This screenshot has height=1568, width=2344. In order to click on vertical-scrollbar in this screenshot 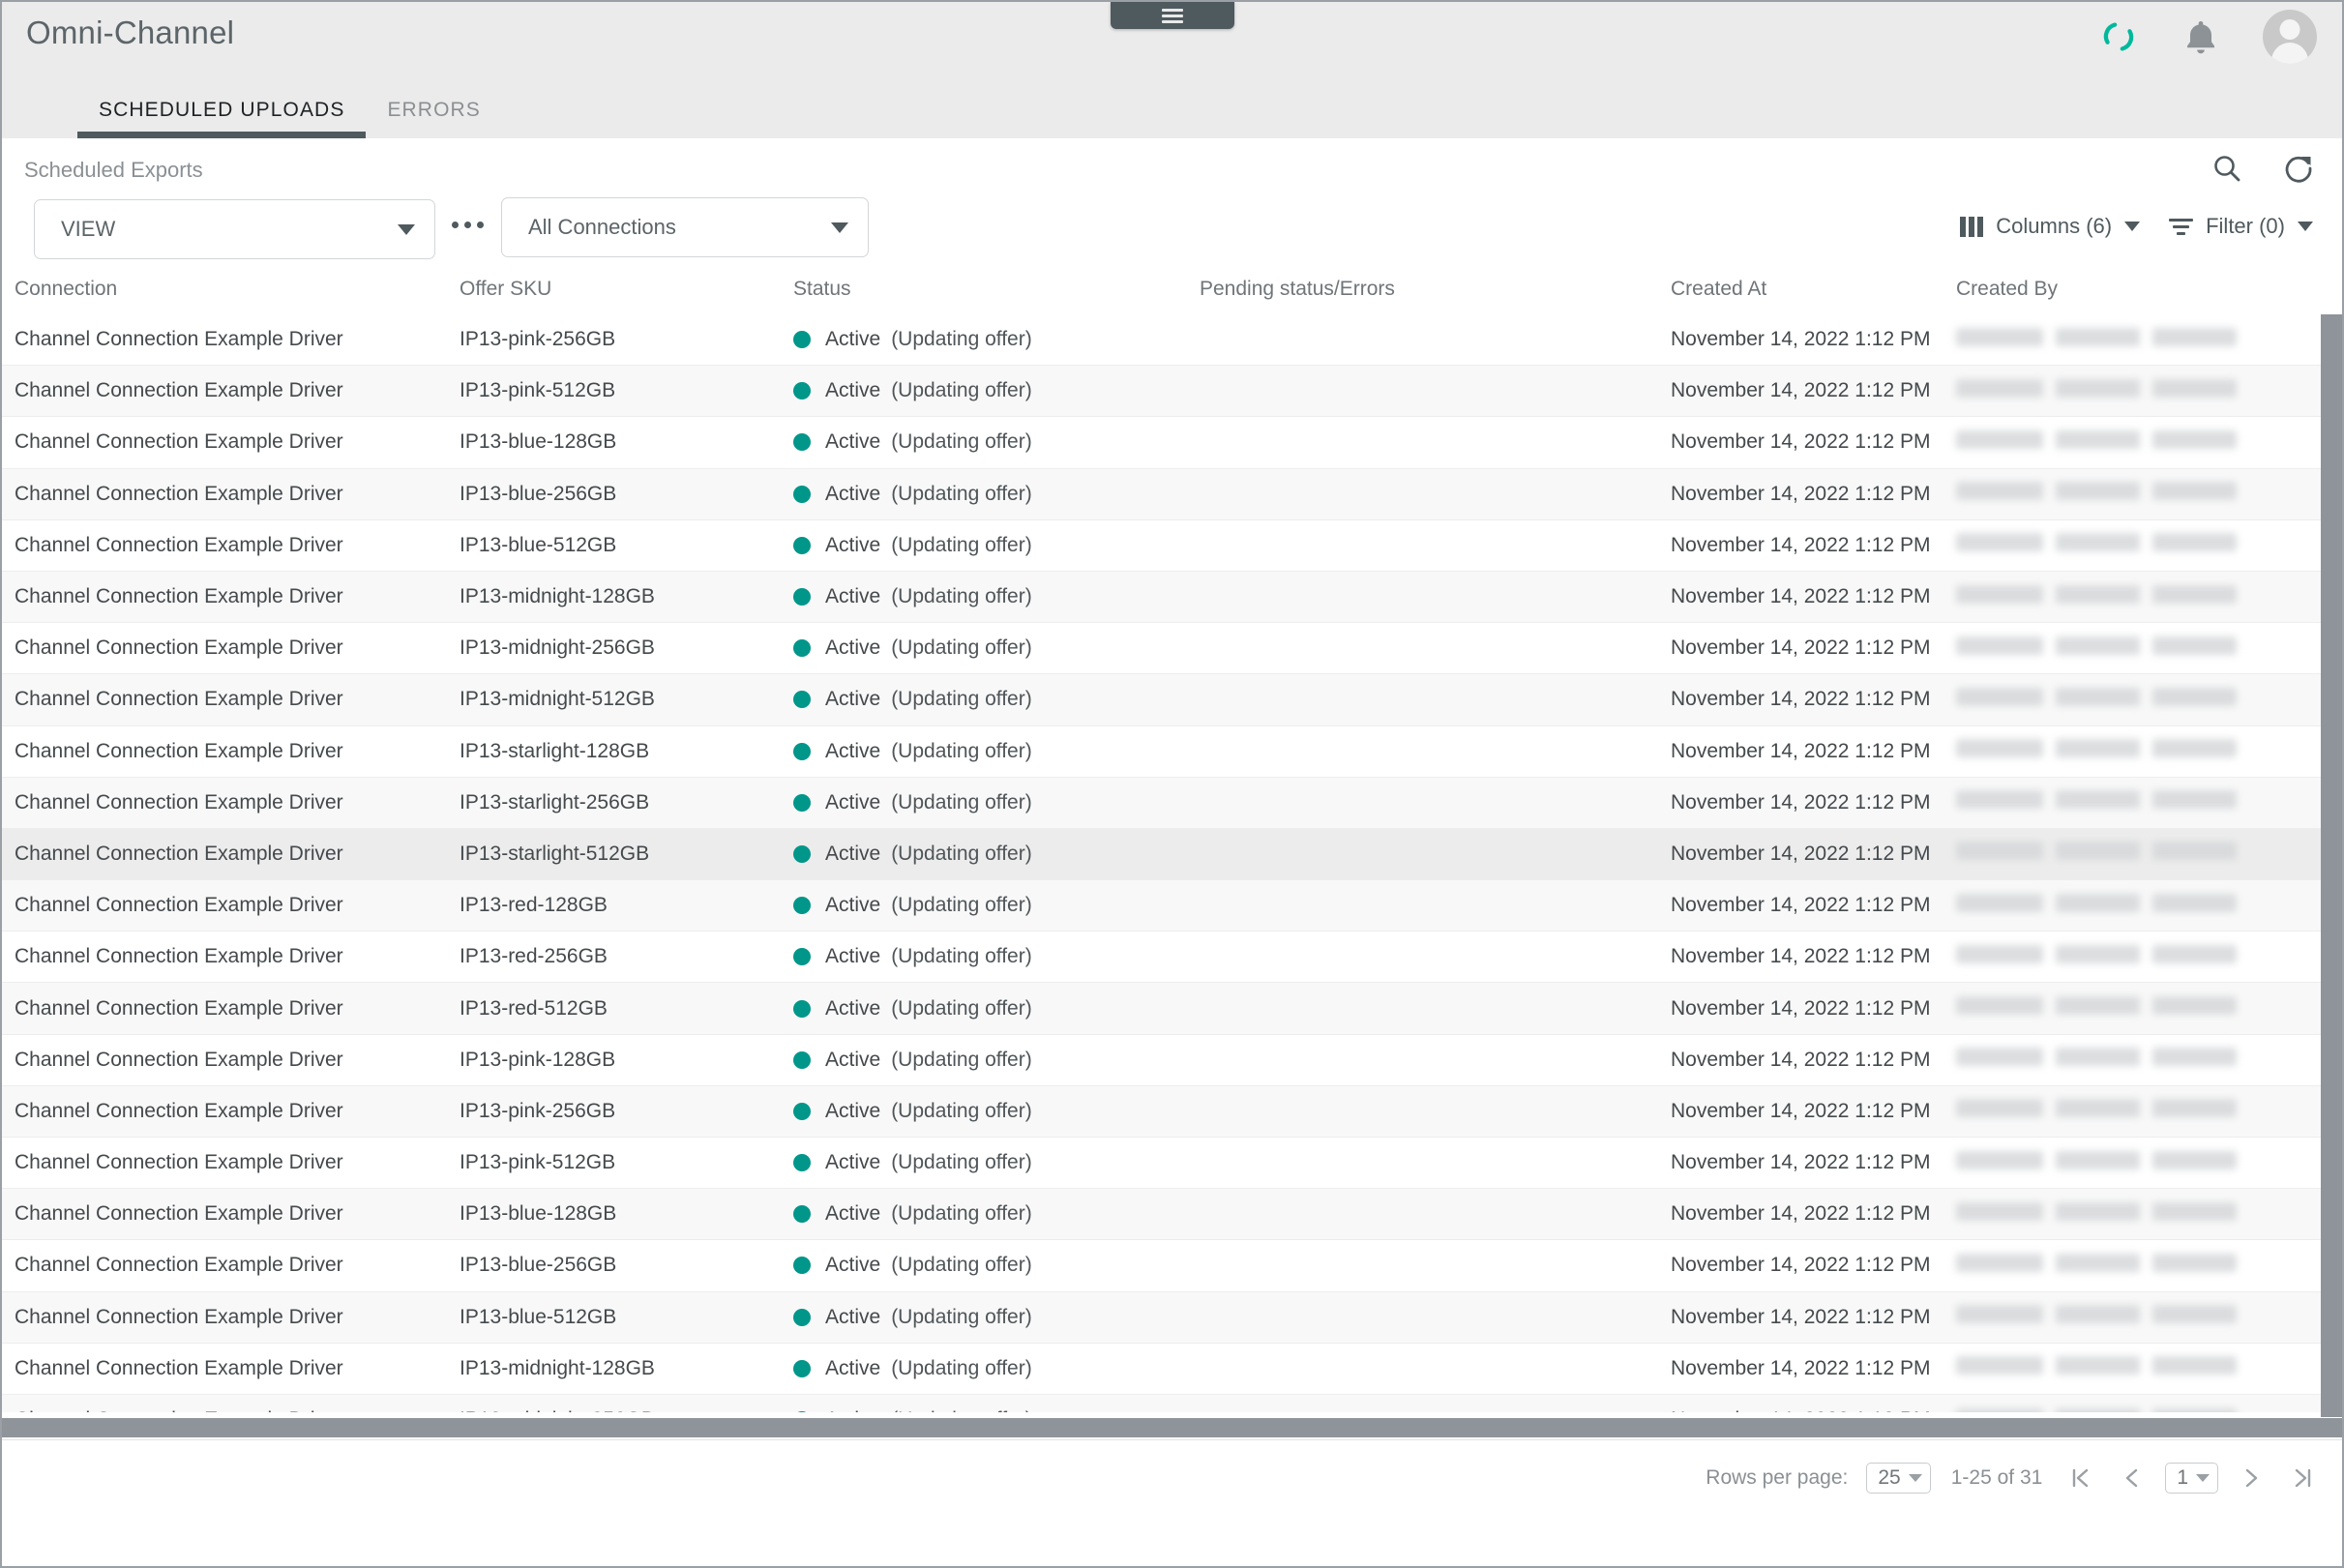, I will do `click(2331, 866)`.